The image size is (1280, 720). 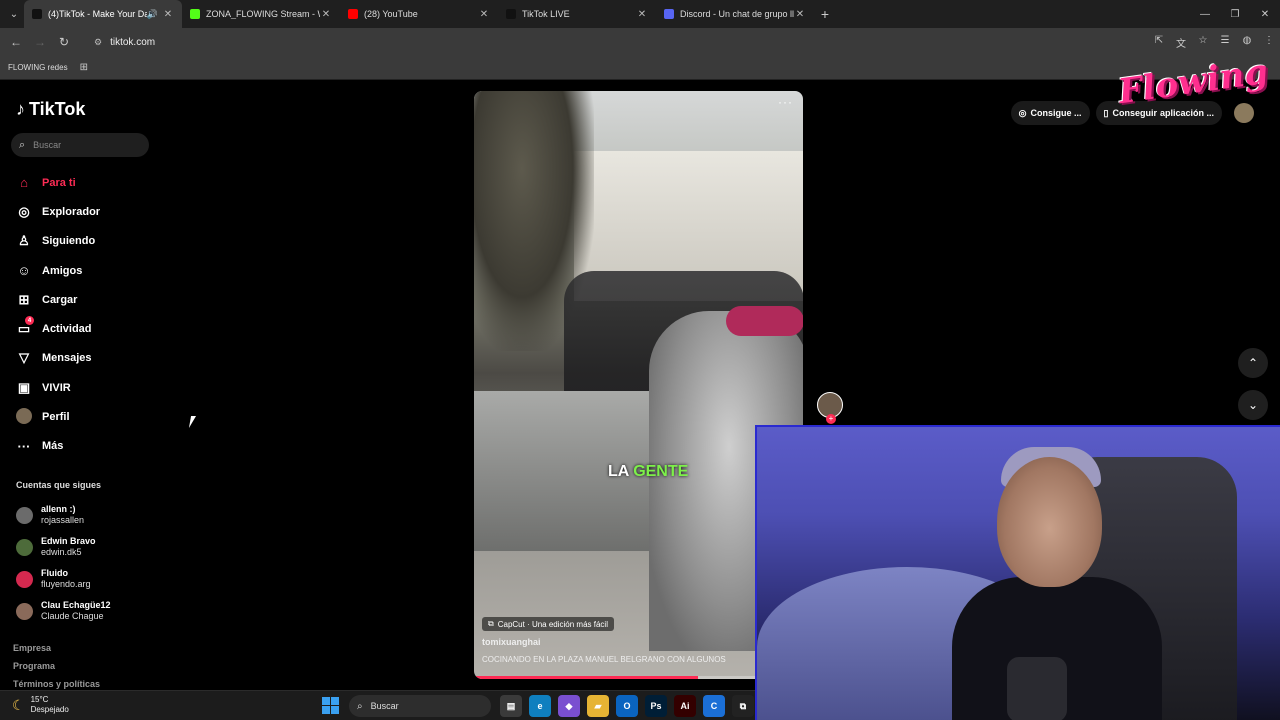 What do you see at coordinates (577, 14) in the screenshot?
I see `browser-tab: TikTok LIVE ✕` at bounding box center [577, 14].